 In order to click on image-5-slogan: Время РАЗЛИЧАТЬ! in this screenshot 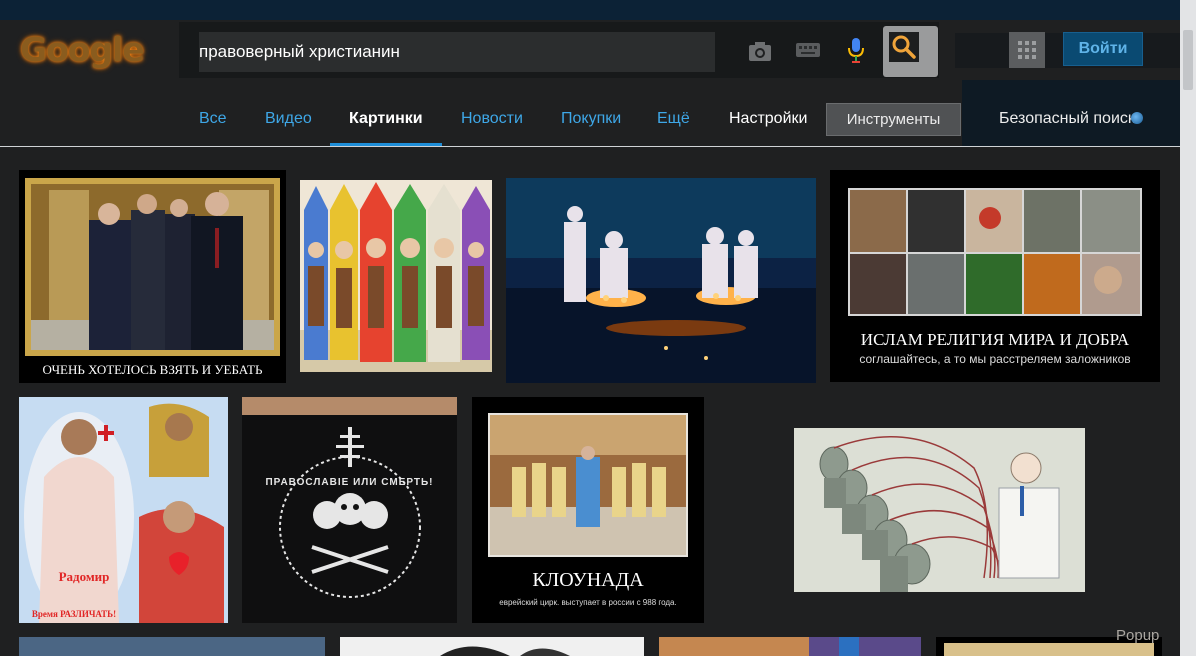, I will do `click(74, 614)`.